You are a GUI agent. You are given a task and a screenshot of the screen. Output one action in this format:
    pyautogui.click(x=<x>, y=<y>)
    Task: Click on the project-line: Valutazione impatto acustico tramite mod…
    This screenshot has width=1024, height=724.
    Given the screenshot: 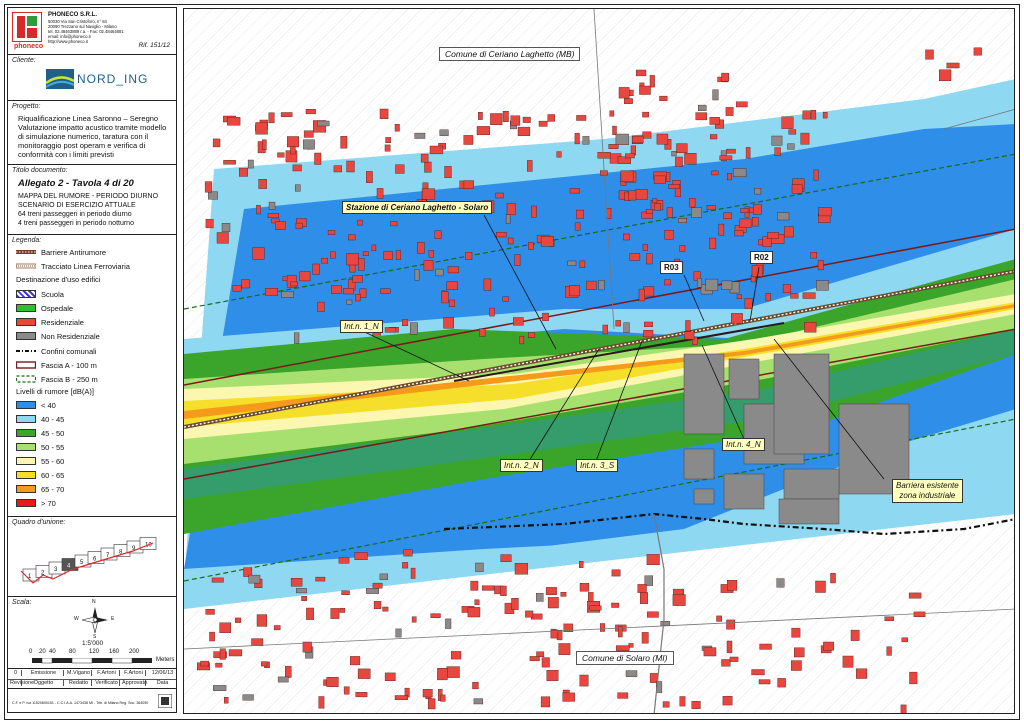 What is the action you would take?
    pyautogui.click(x=92, y=141)
    